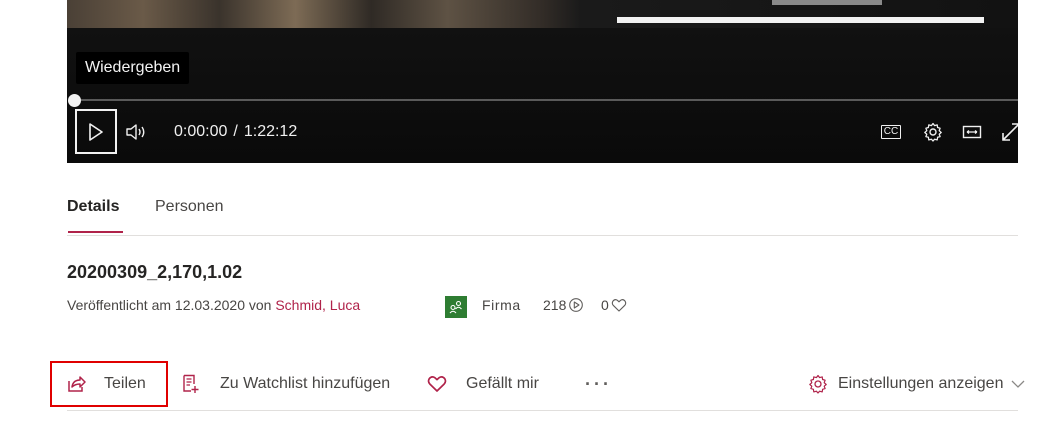 Image resolution: width=1054 pixels, height=442 pixels. I want to click on view-count-value: 218, so click(555, 305).